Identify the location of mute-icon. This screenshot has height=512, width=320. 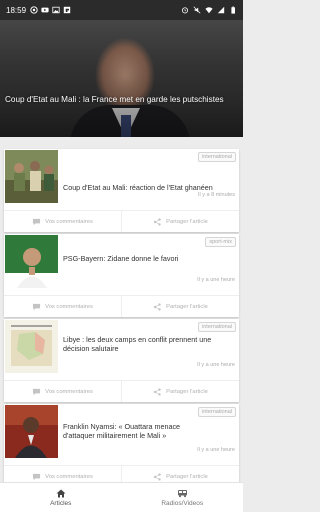
(197, 10).